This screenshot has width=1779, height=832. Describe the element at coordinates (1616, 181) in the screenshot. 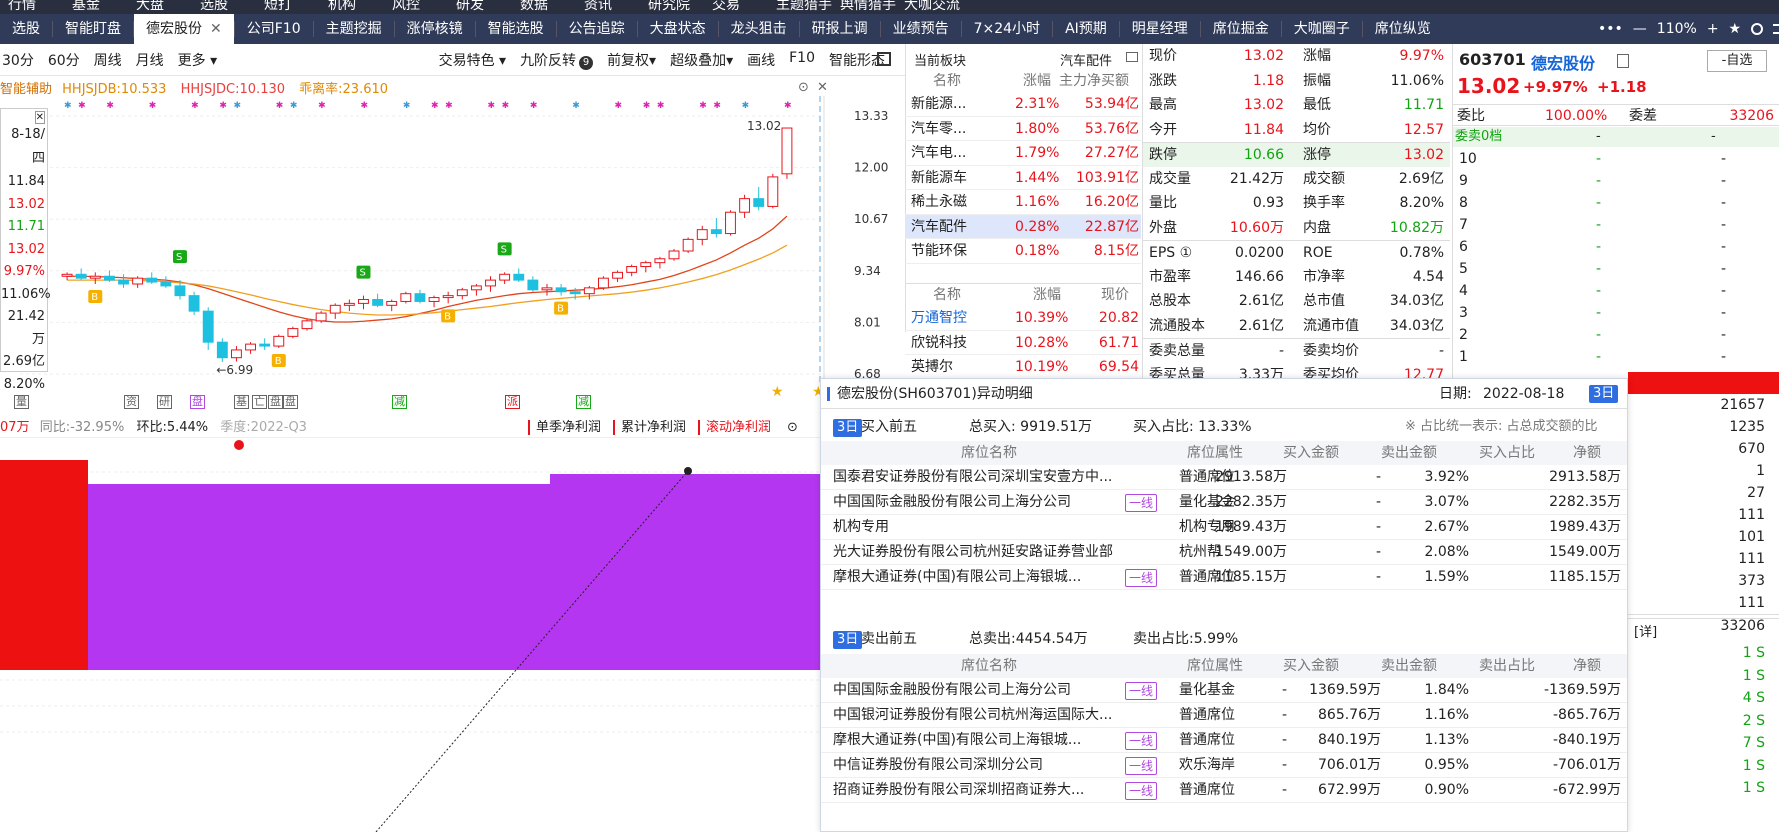

I see `orderbook-level: 9 - -` at that location.